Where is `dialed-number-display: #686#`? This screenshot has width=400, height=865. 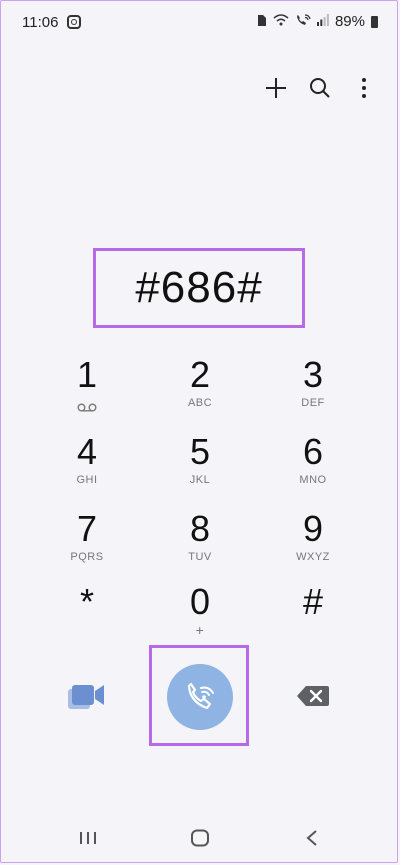
dialed-number-display: #686# is located at coordinates (199, 288).